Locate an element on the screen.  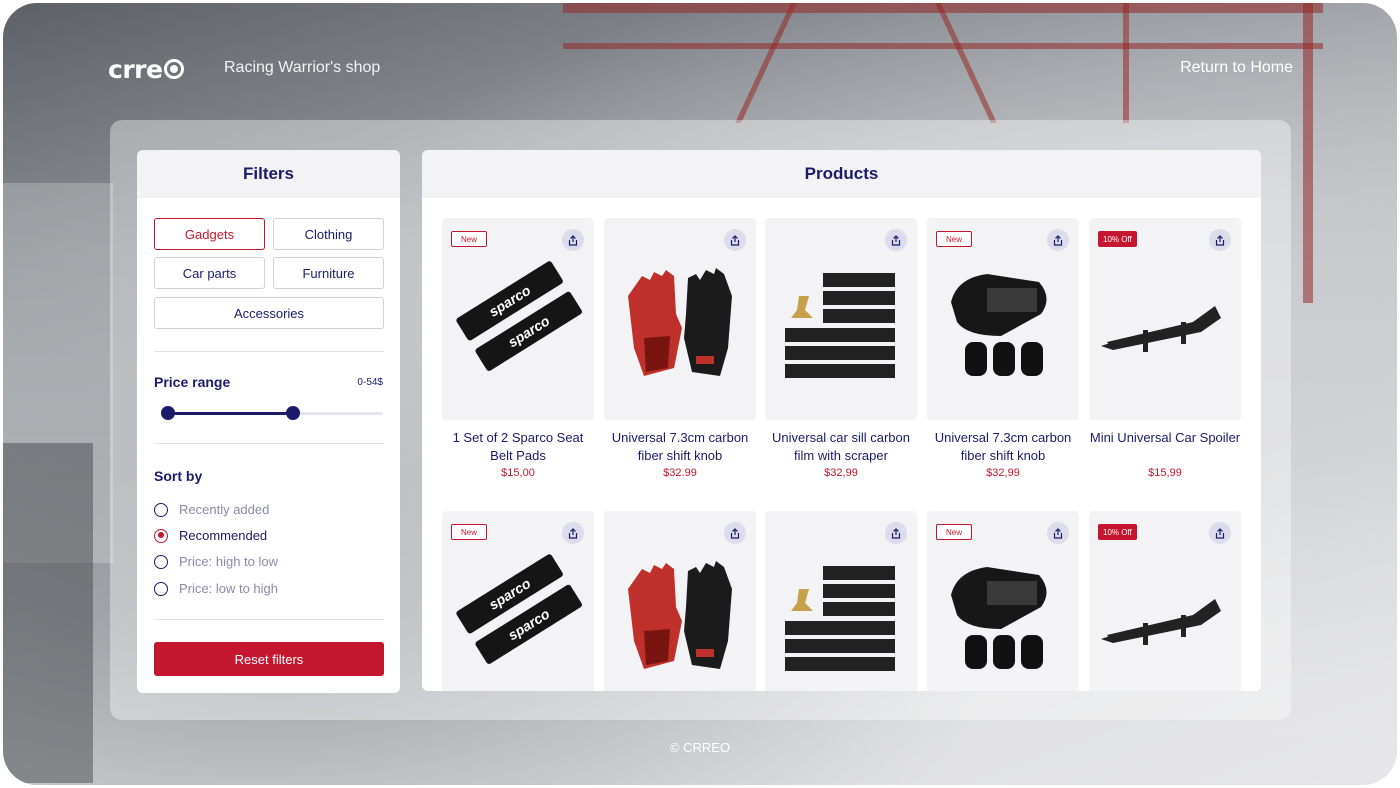
brand-logo: crre is located at coordinates (146, 69).